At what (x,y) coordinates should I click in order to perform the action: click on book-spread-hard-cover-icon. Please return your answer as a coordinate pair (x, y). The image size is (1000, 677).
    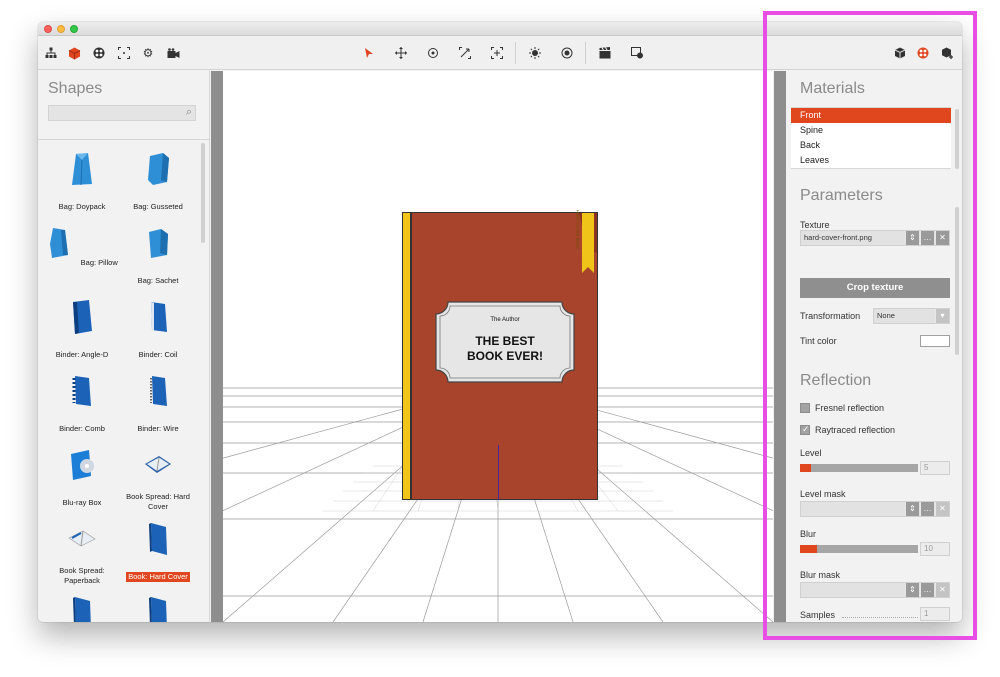
    Looking at the image, I should click on (158, 464).